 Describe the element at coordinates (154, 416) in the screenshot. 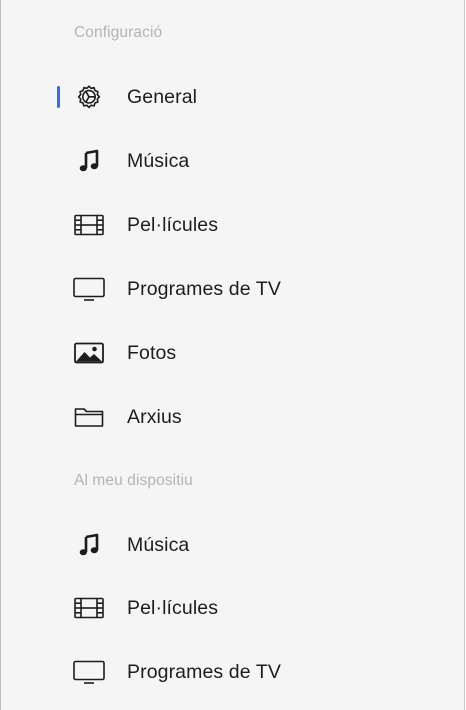

I see `sidebar-item-label: Arxius` at that location.